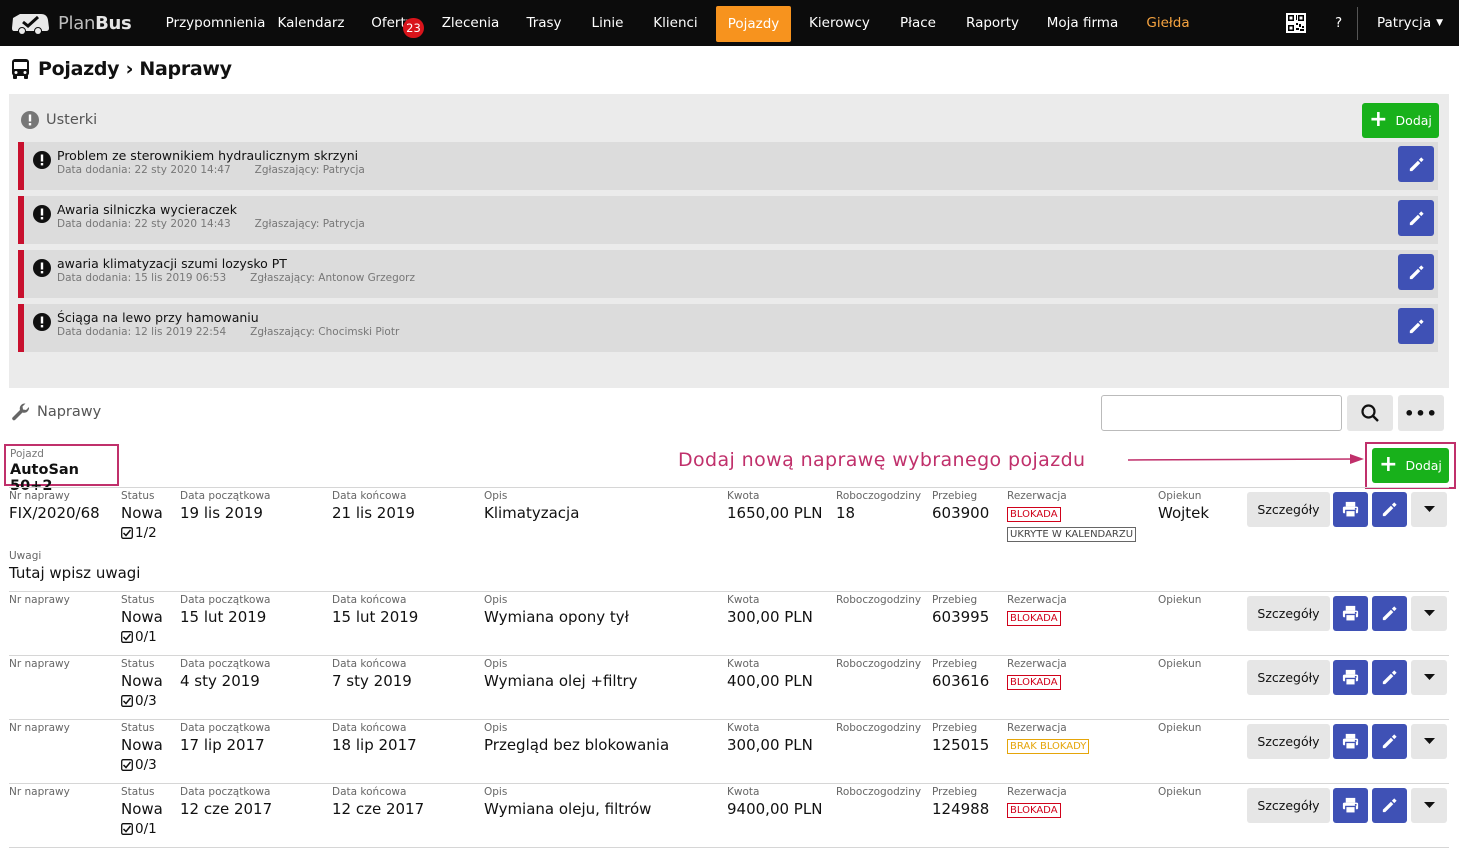 This screenshot has height=849, width=1459. Describe the element at coordinates (1034, 682) in the screenshot. I see `reservation-tag: BLOKADA` at that location.